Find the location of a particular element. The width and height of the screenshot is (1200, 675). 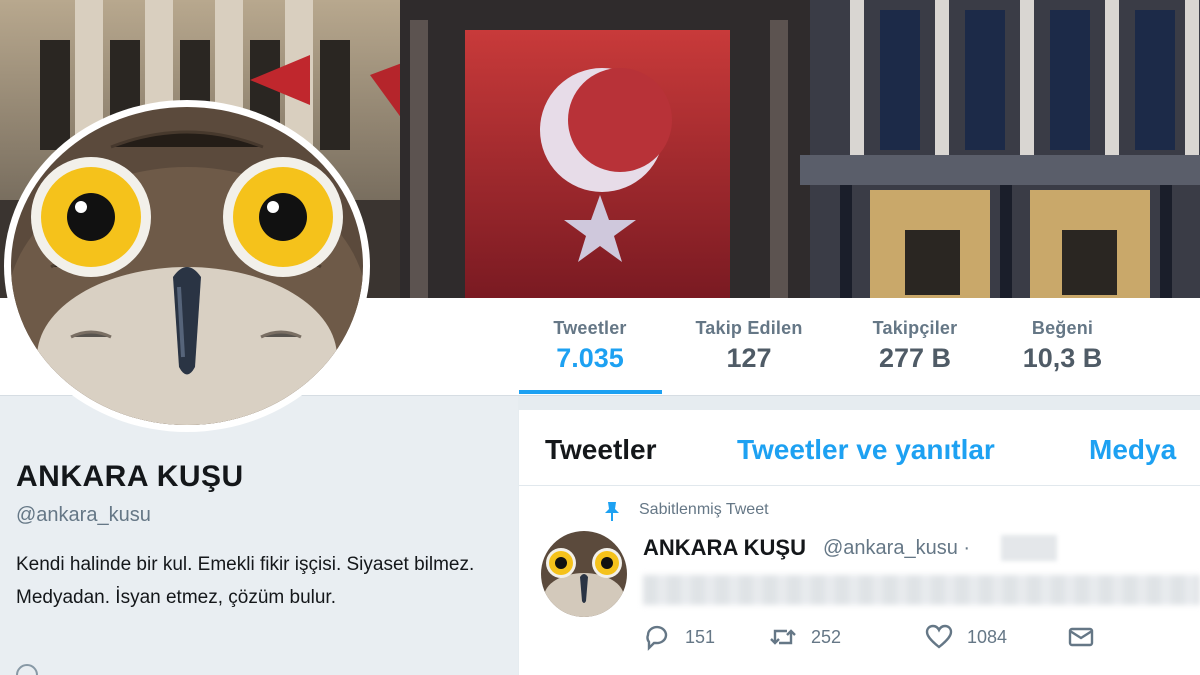

like-count: 1084 is located at coordinates (987, 636).